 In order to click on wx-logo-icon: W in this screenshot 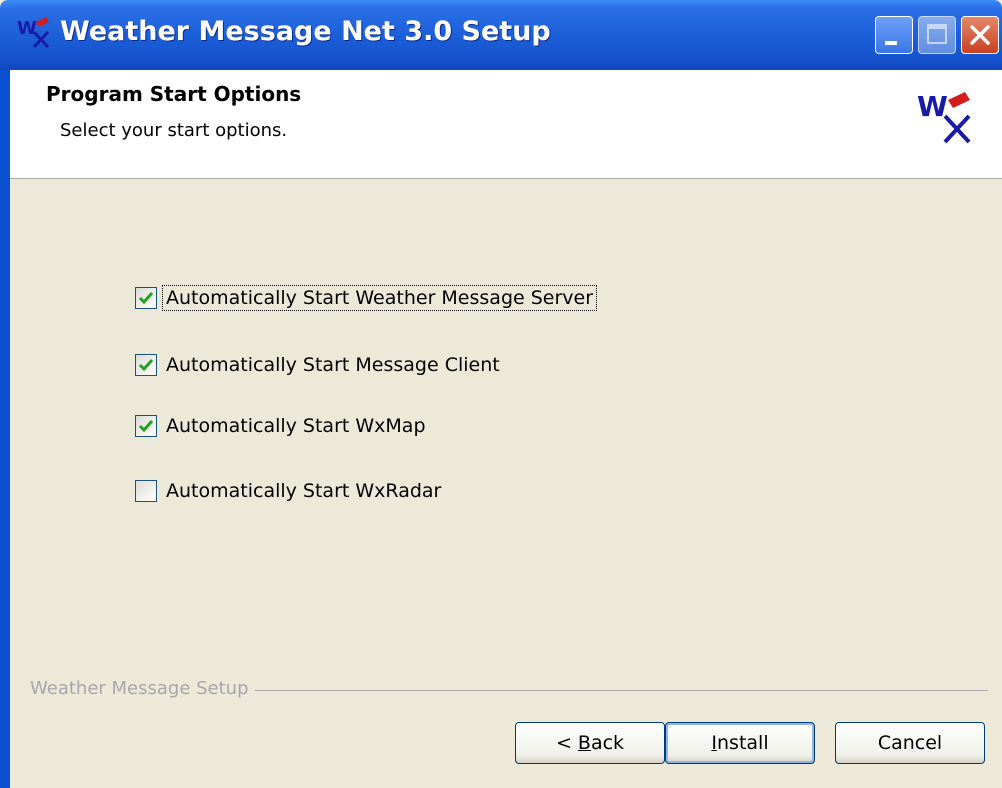, I will do `click(944, 117)`.